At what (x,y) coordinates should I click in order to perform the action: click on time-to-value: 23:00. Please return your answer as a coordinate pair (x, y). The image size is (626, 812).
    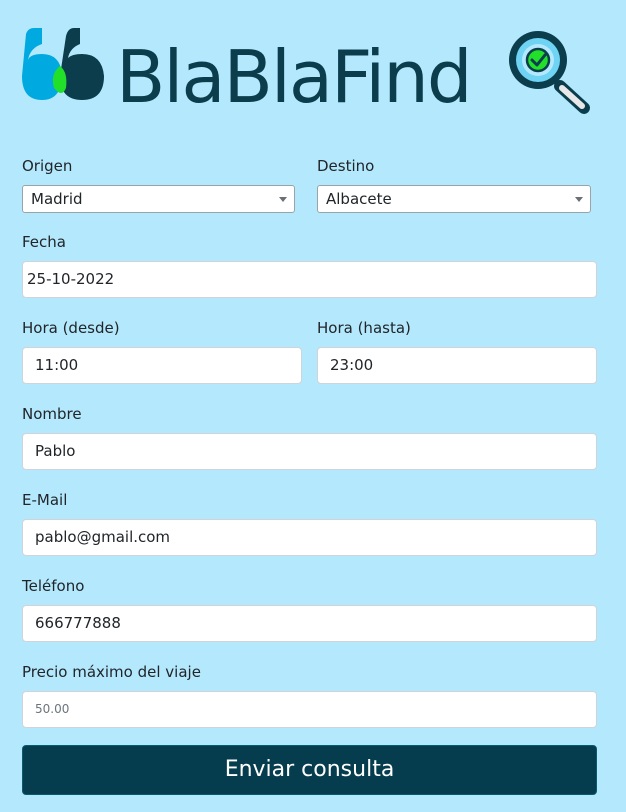
    Looking at the image, I should click on (352, 365).